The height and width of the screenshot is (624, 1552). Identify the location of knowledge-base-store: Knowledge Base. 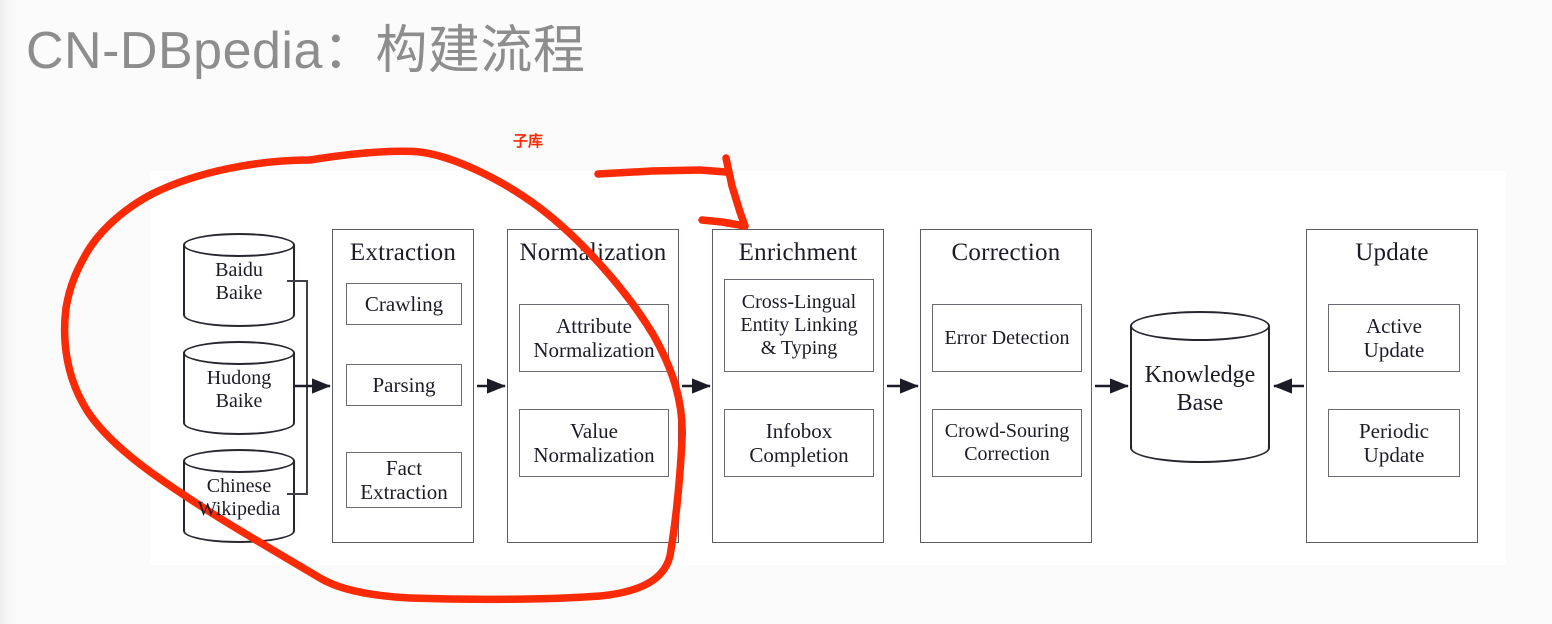
(1200, 387).